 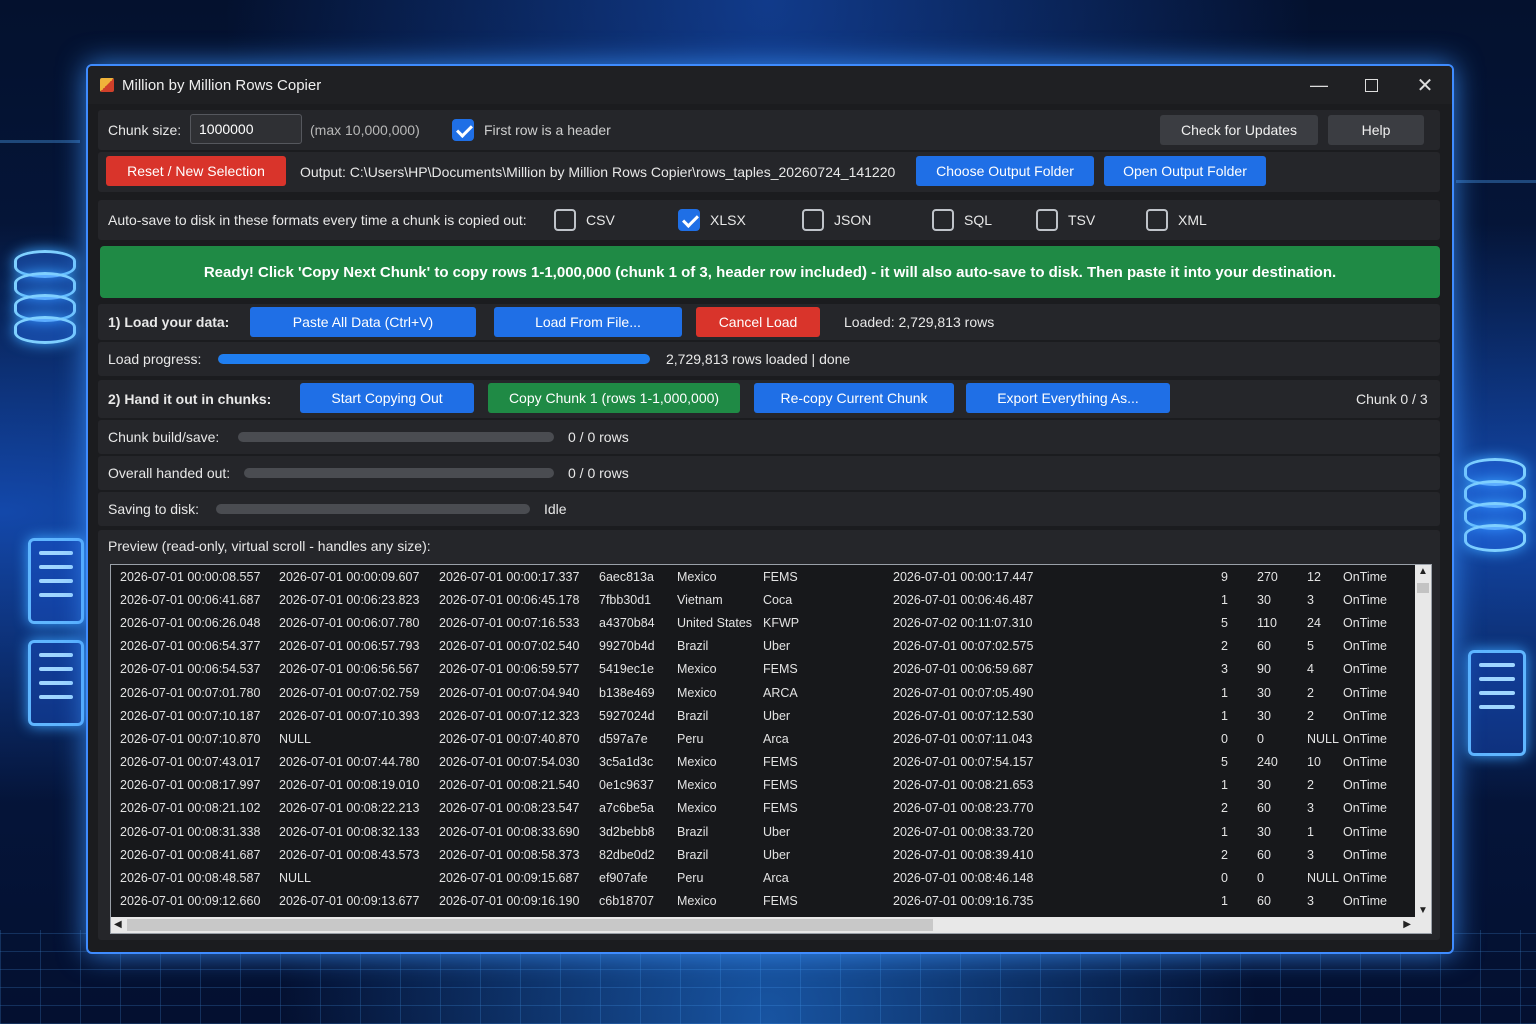 What do you see at coordinates (530, 925) in the screenshot?
I see `horizontal-scroll-thumb` at bounding box center [530, 925].